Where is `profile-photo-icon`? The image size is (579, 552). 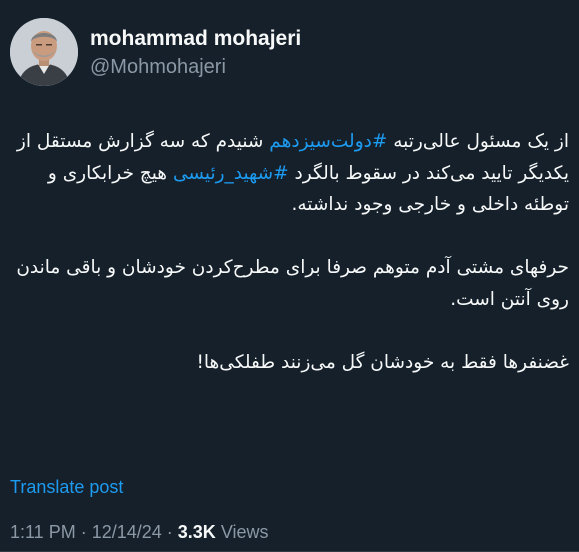 profile-photo-icon is located at coordinates (44, 52).